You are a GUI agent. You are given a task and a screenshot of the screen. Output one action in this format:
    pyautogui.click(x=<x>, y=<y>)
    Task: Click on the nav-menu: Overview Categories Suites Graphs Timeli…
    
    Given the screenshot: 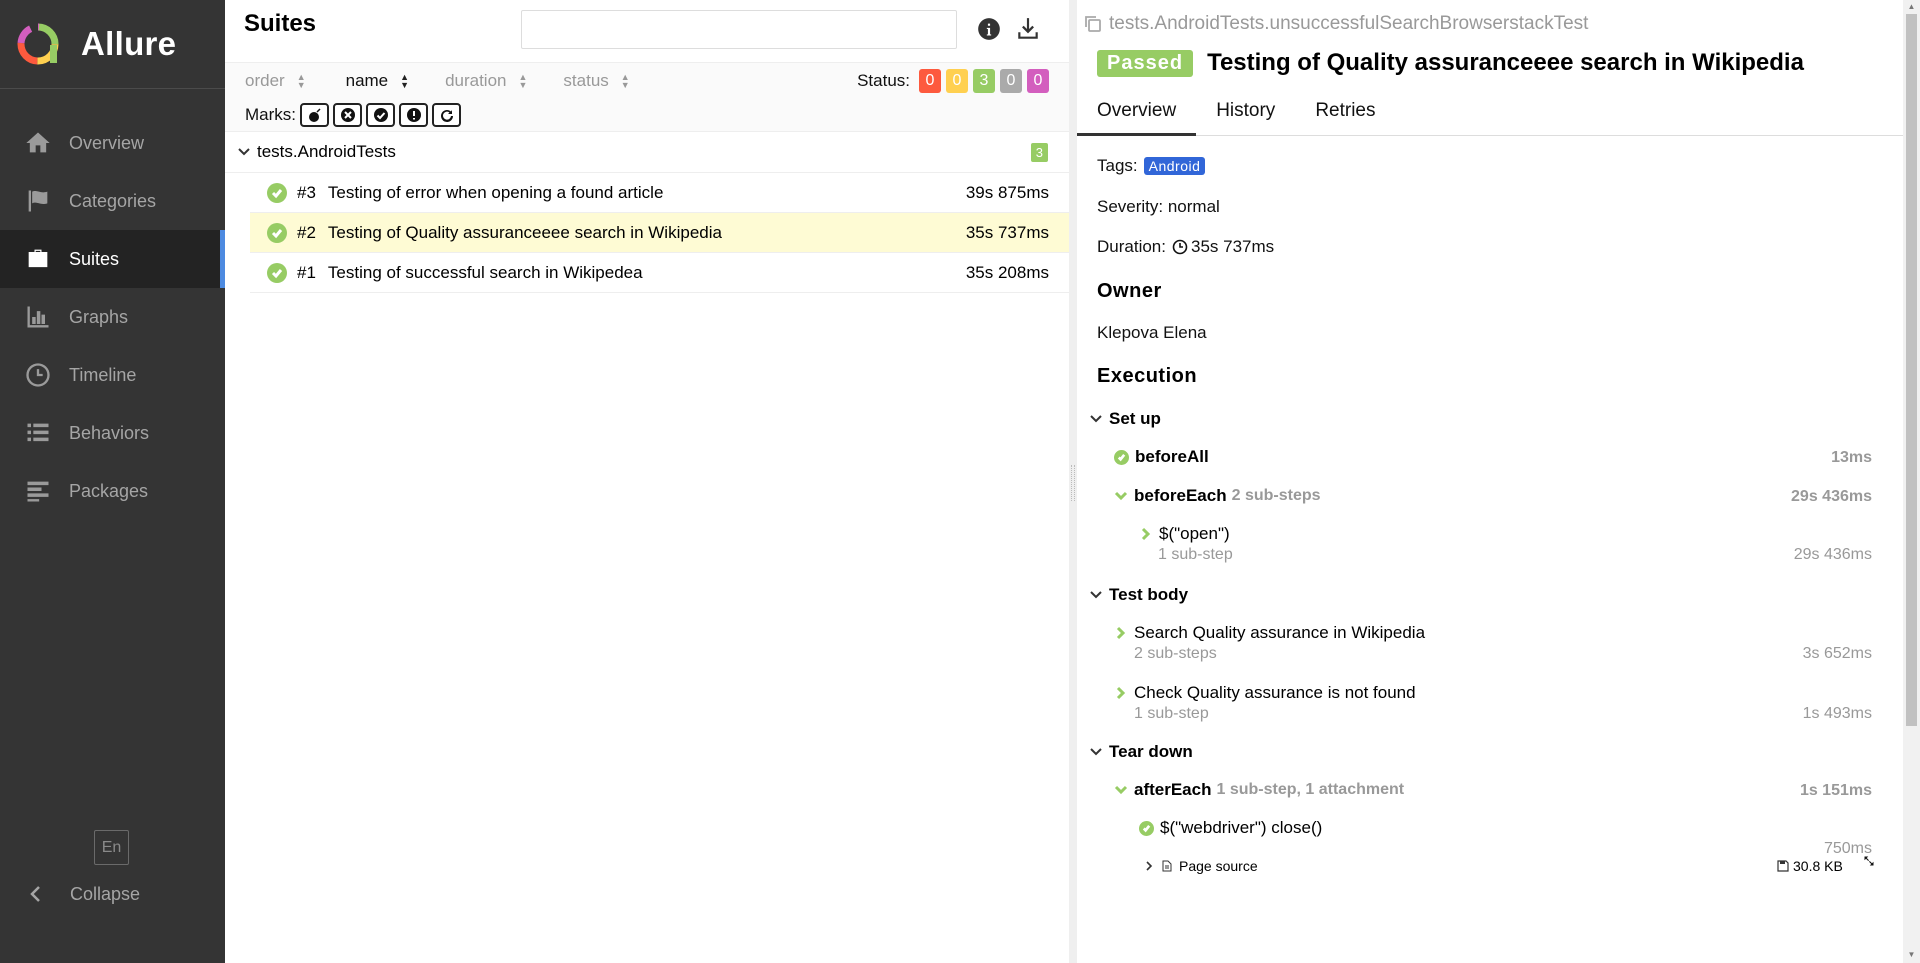 What is the action you would take?
    pyautogui.click(x=112, y=317)
    